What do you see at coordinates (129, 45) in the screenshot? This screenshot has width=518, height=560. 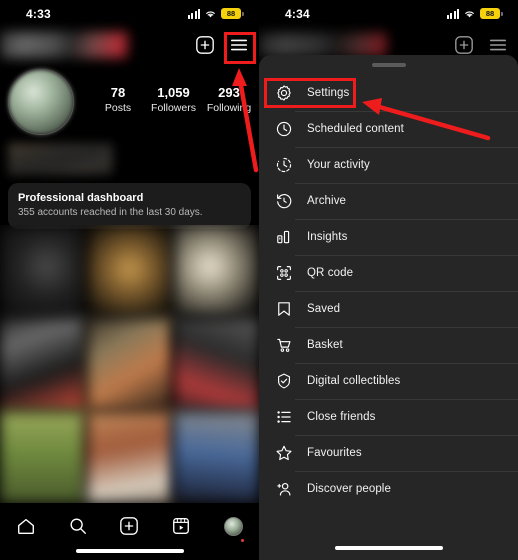 I see `profile-header` at bounding box center [129, 45].